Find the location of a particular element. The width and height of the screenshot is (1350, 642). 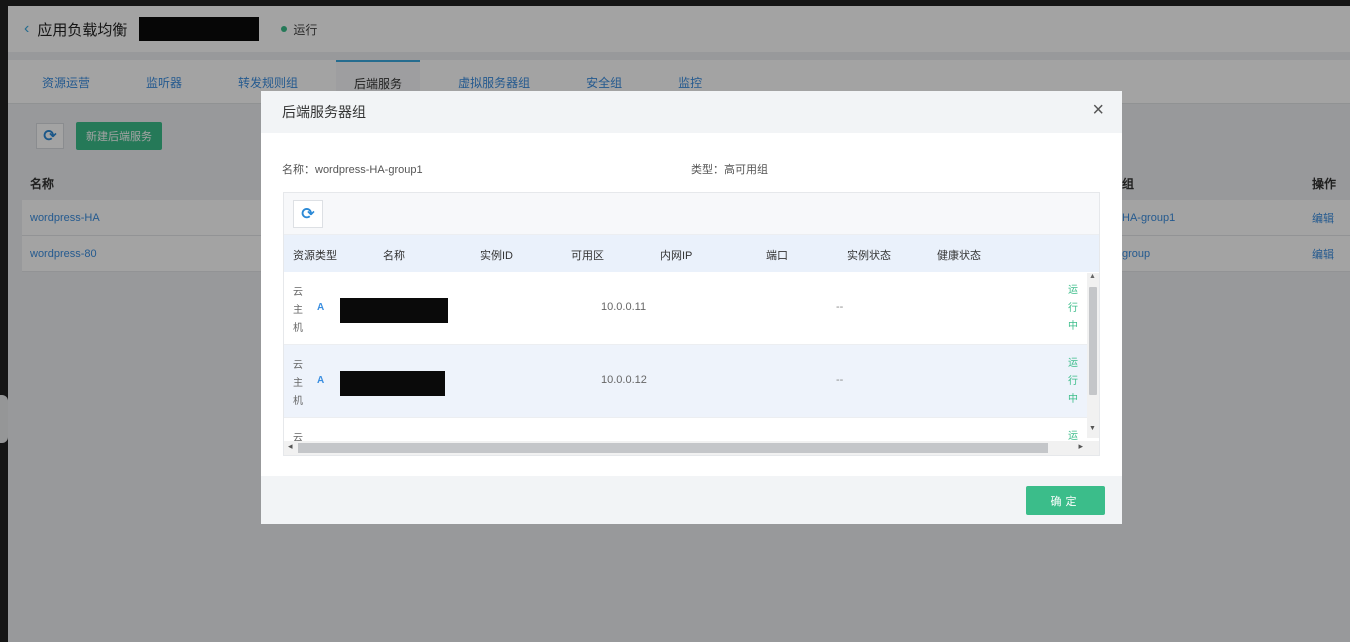

col-instance-id: 实例ID is located at coordinates (496, 256).